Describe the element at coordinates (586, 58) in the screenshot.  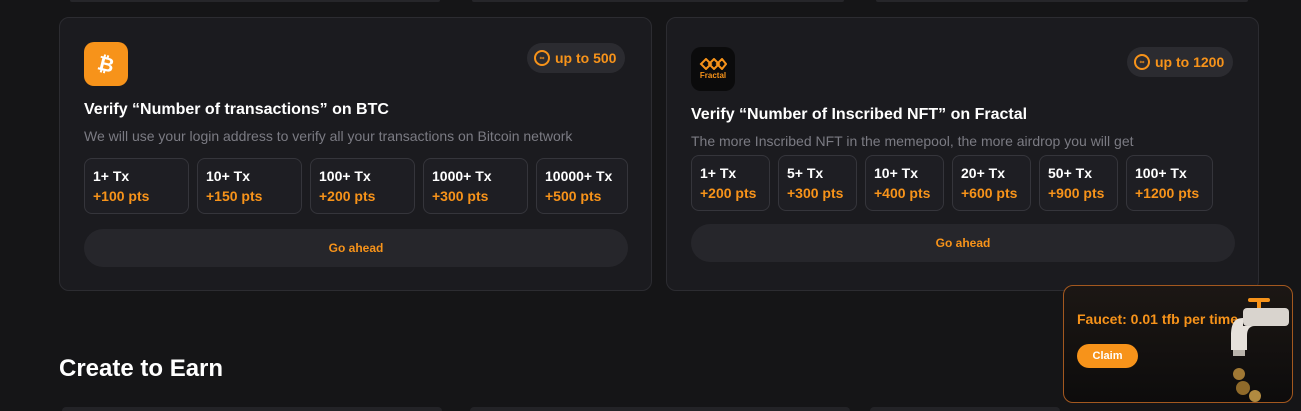
I see `badge-label: up to 500` at that location.